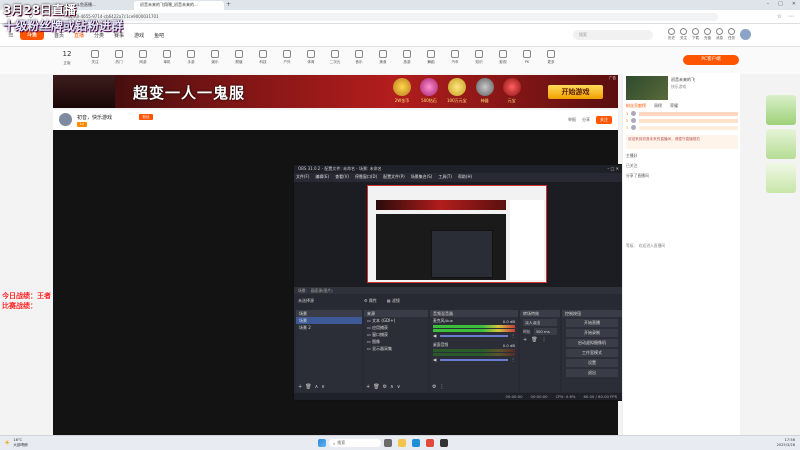 The height and width of the screenshot is (450, 800). What do you see at coordinates (376, 387) in the screenshot?
I see `remove-source-icon: 🗑` at bounding box center [376, 387].